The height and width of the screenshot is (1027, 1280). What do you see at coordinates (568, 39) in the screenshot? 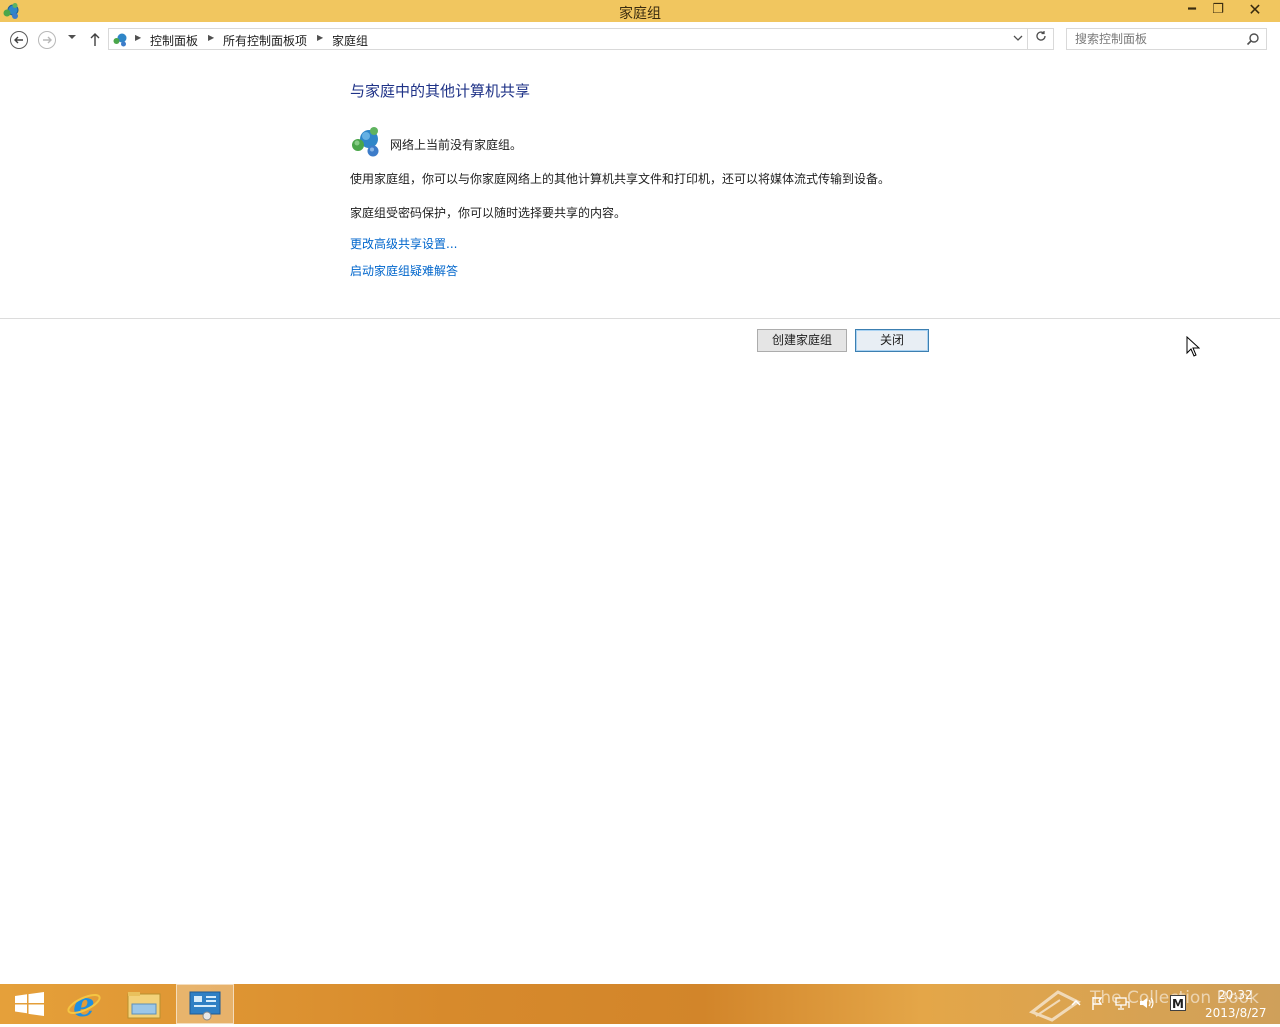
I see `address-bar: ▶ 控制面板 ▶ 所有控制面板项 ▶ 家庭组` at bounding box center [568, 39].